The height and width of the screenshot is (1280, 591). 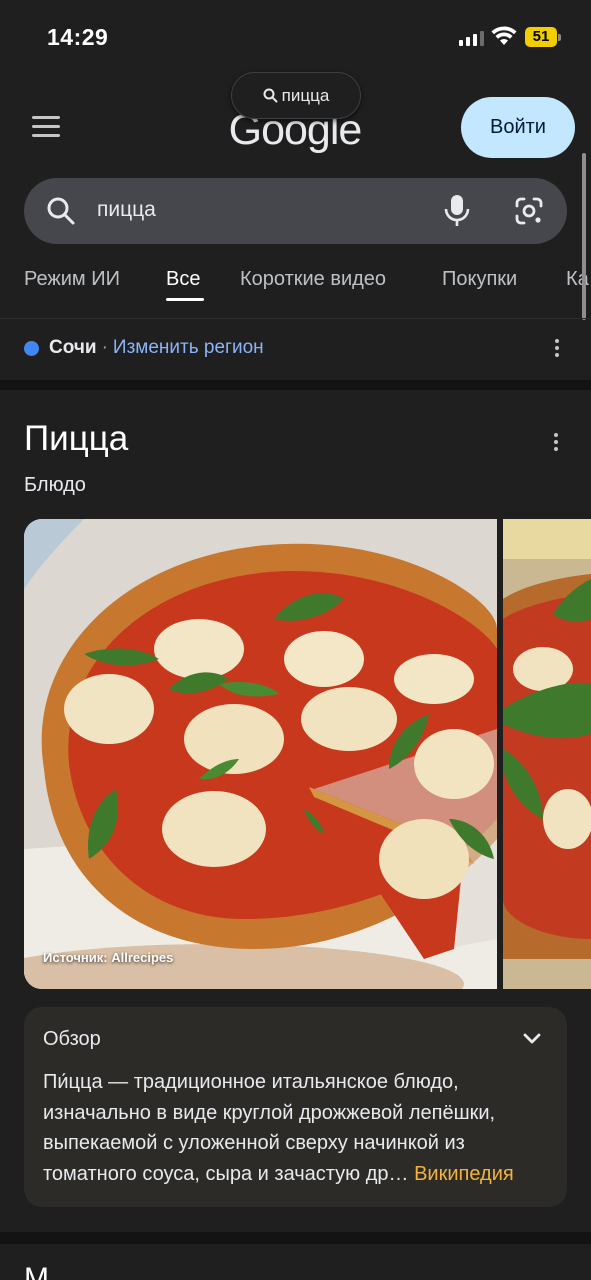 I want to click on change-region-link: Изменить регион, so click(x=188, y=348).